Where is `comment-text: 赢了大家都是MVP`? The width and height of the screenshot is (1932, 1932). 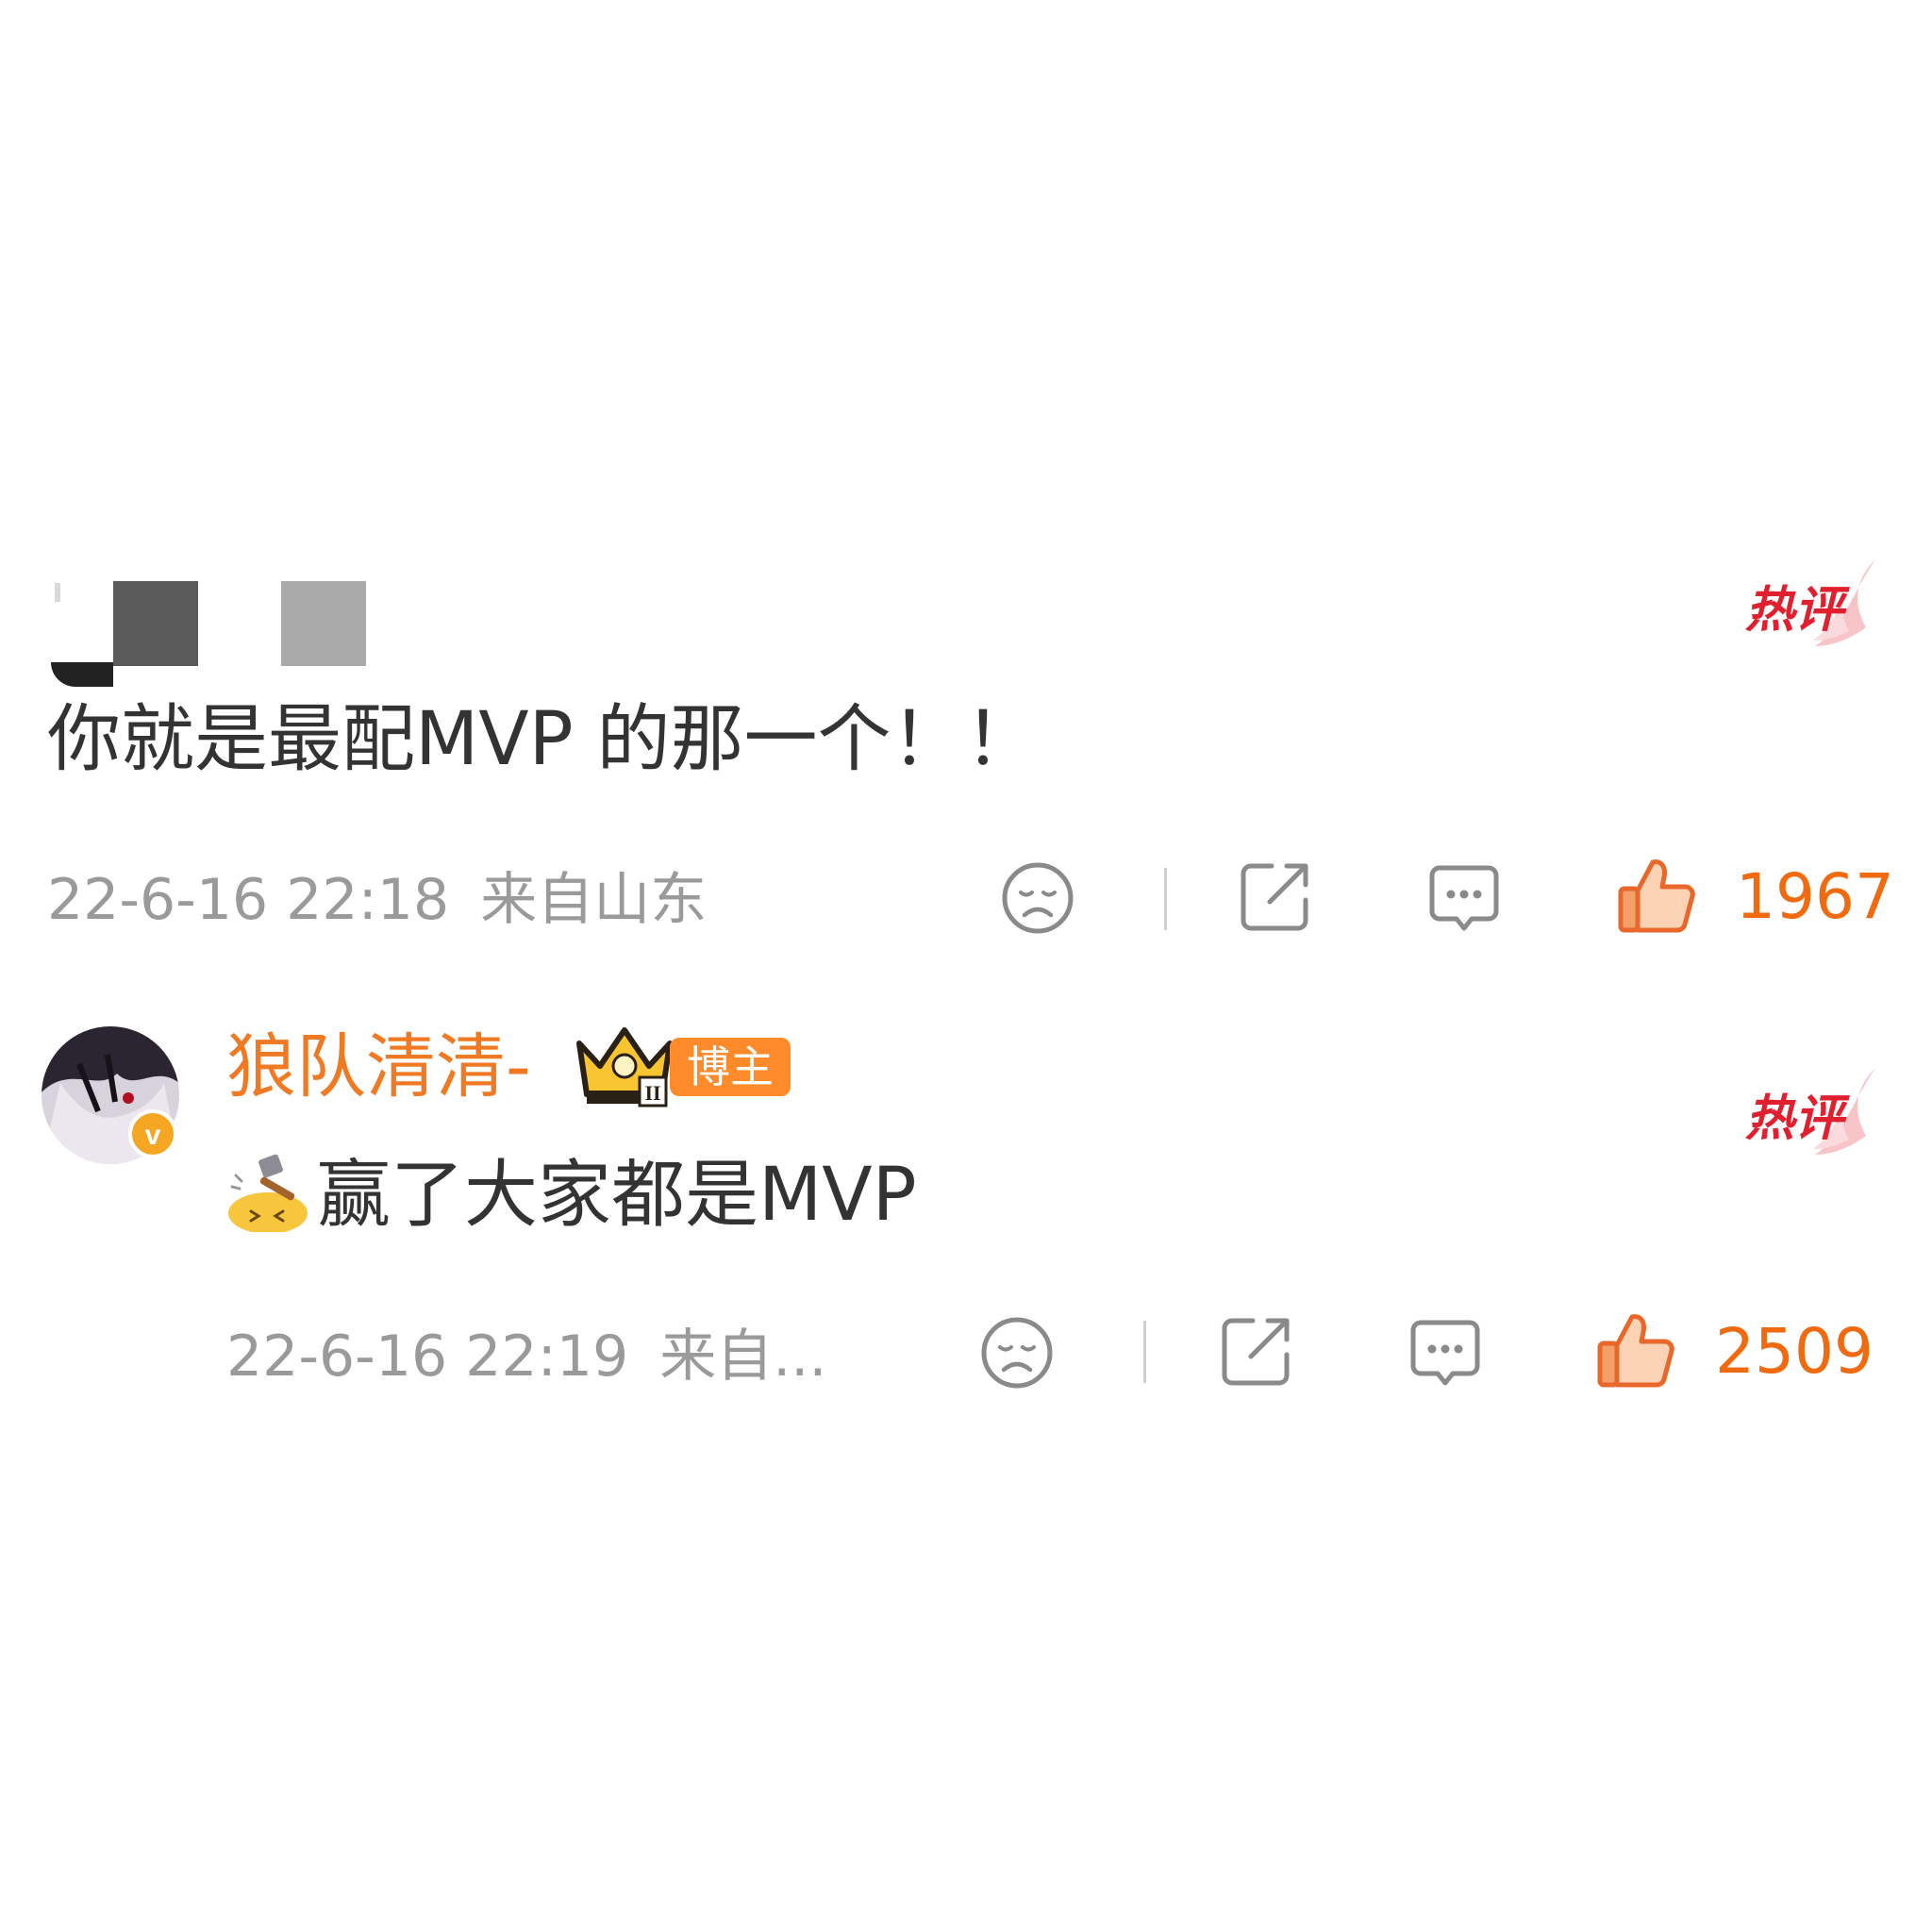
comment-text: 赢了大家都是MVP is located at coordinates (617, 1196).